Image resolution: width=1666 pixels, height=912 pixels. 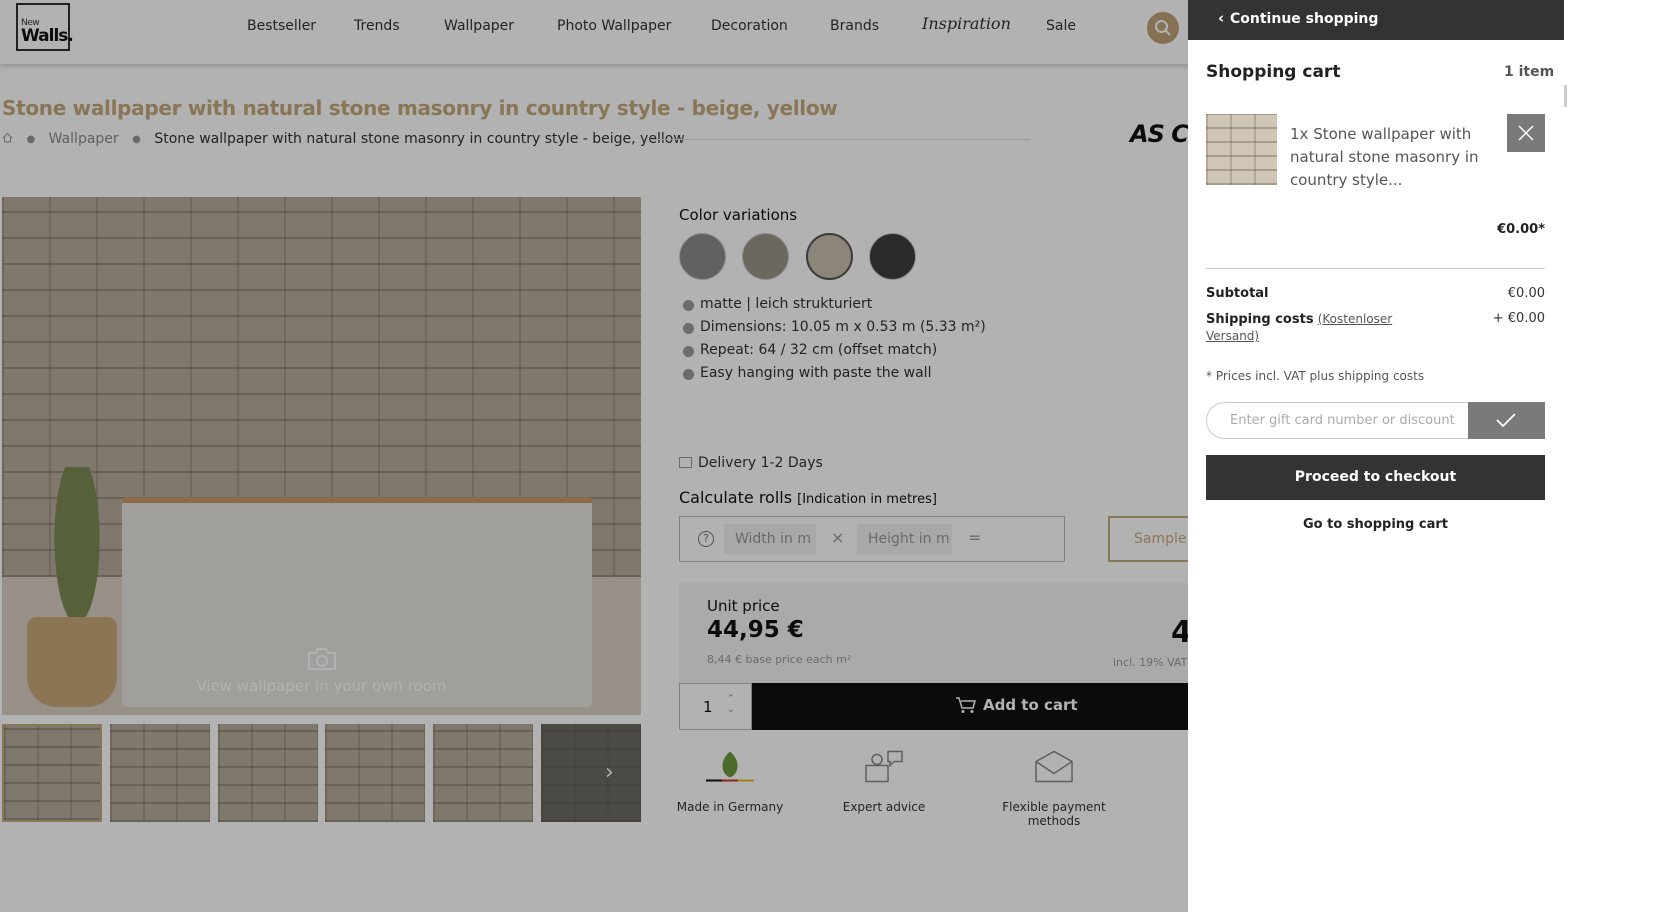 What do you see at coordinates (1375, 268) in the screenshot?
I see `divider` at bounding box center [1375, 268].